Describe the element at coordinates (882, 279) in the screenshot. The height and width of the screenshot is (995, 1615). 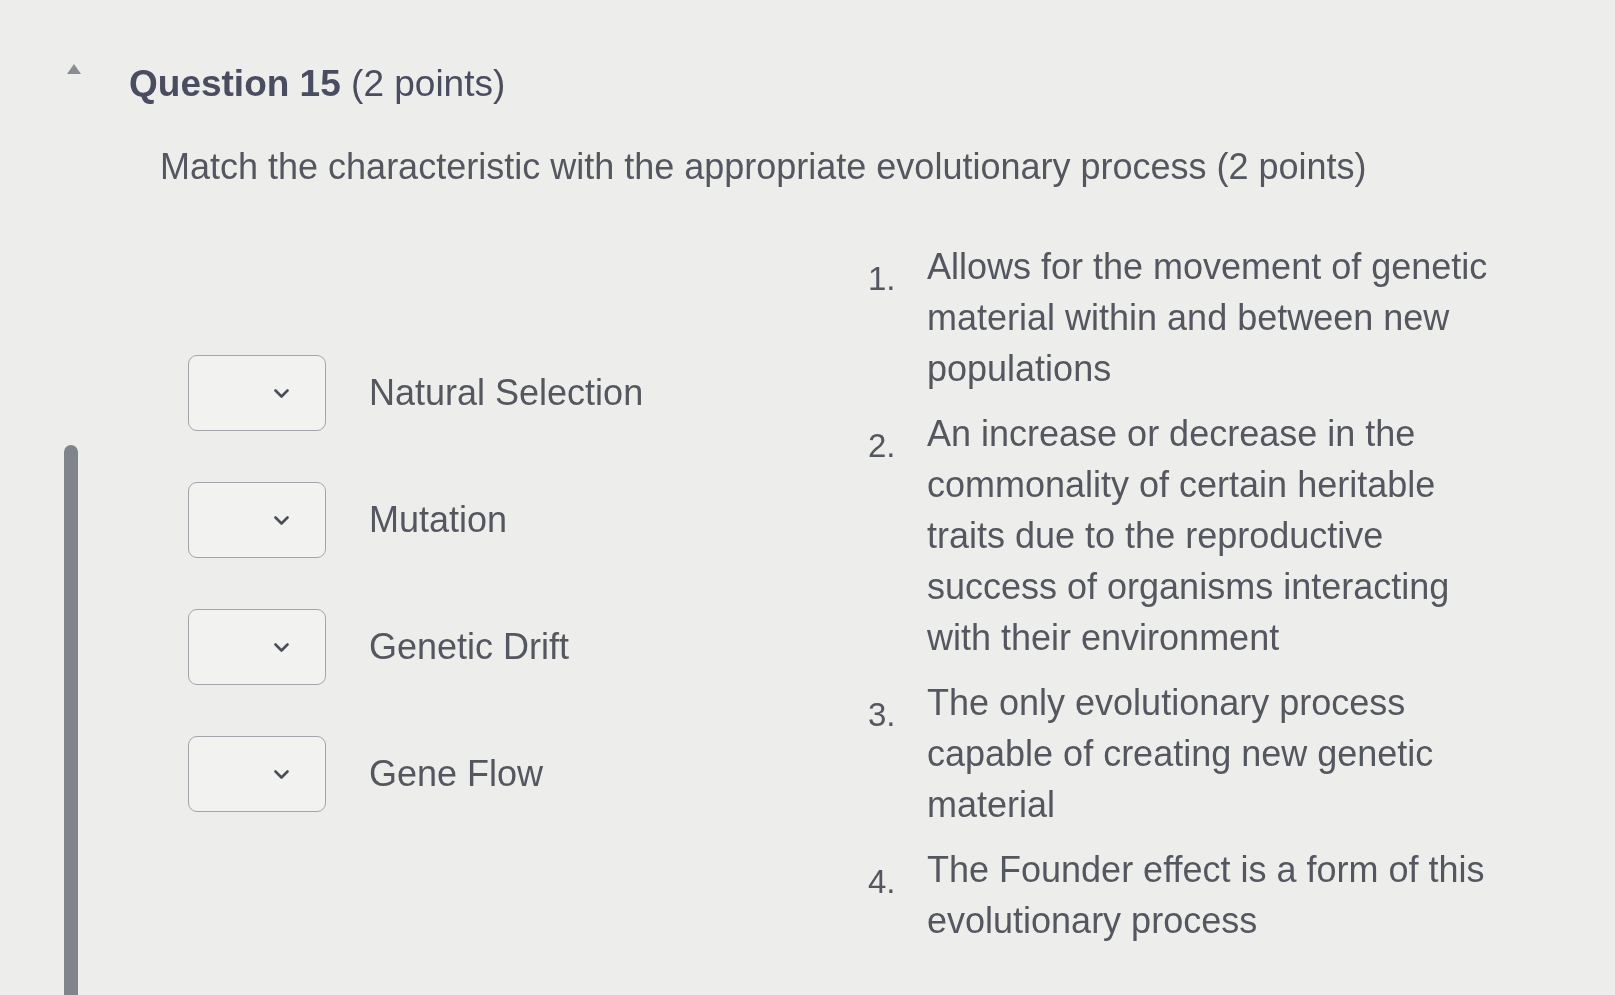
I see `choice-number: 1.` at that location.